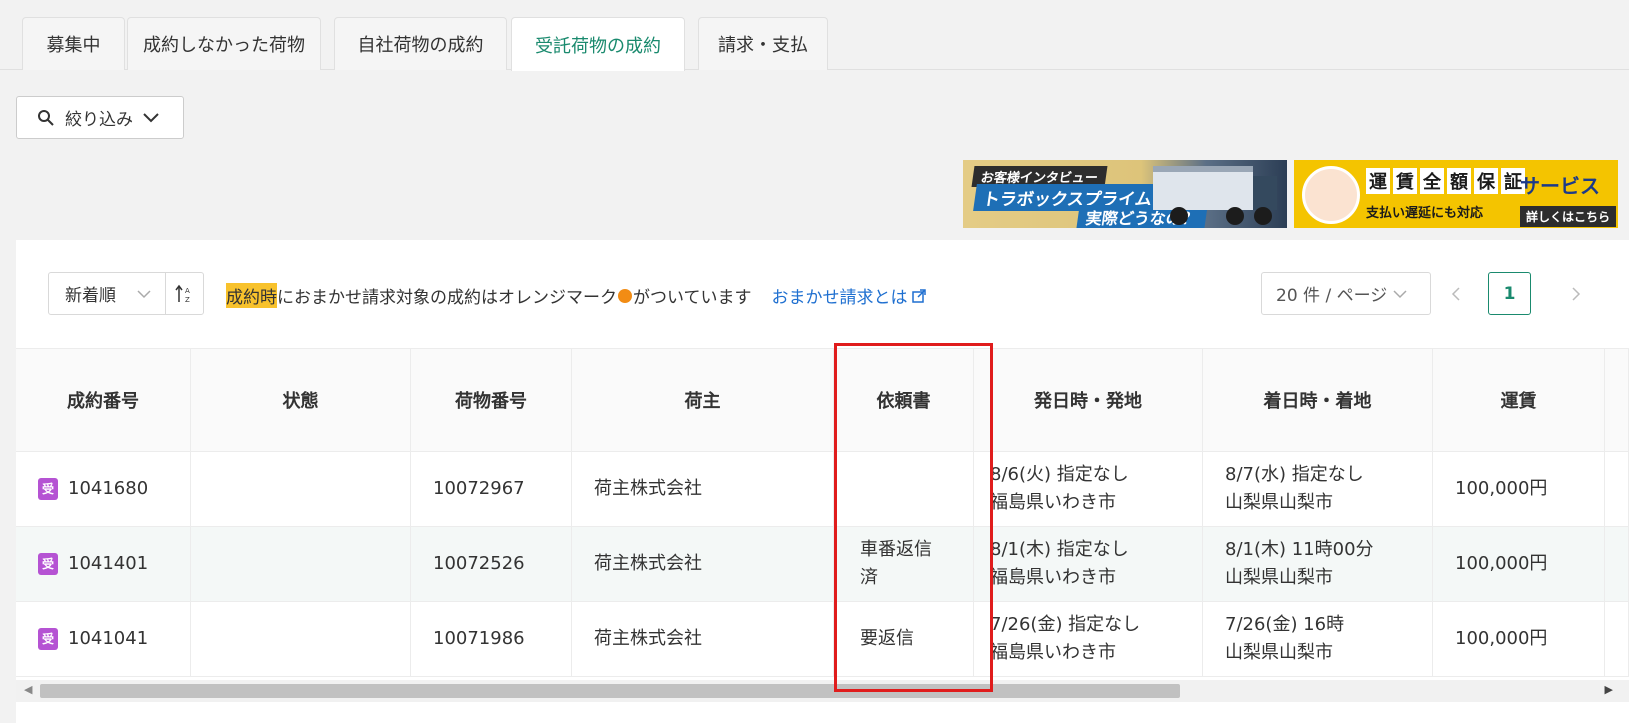  I want to click on sort-order-icon: A Z, so click(184, 294).